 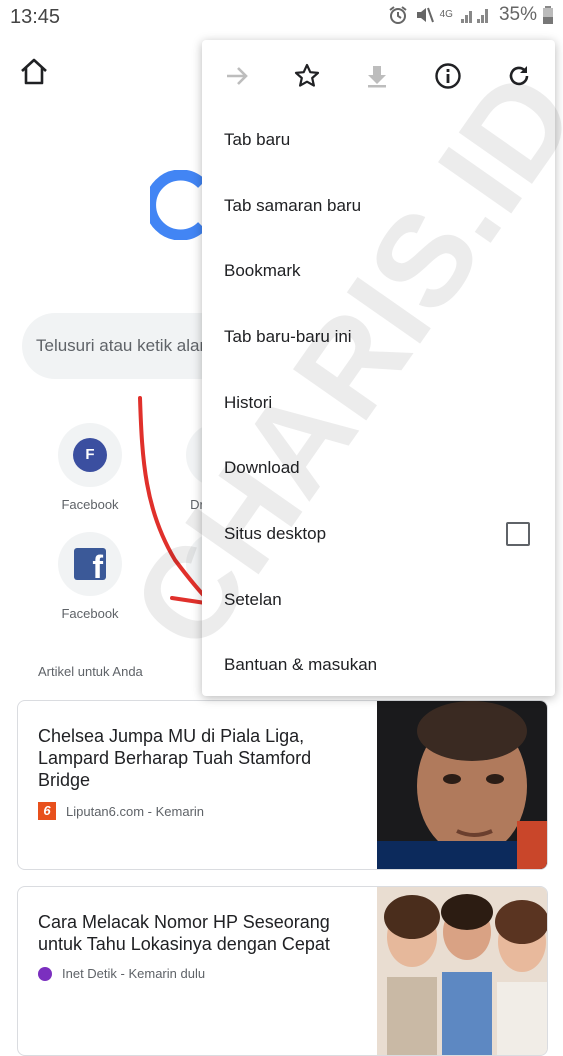 I want to click on menu-toolbar, so click(x=378, y=75).